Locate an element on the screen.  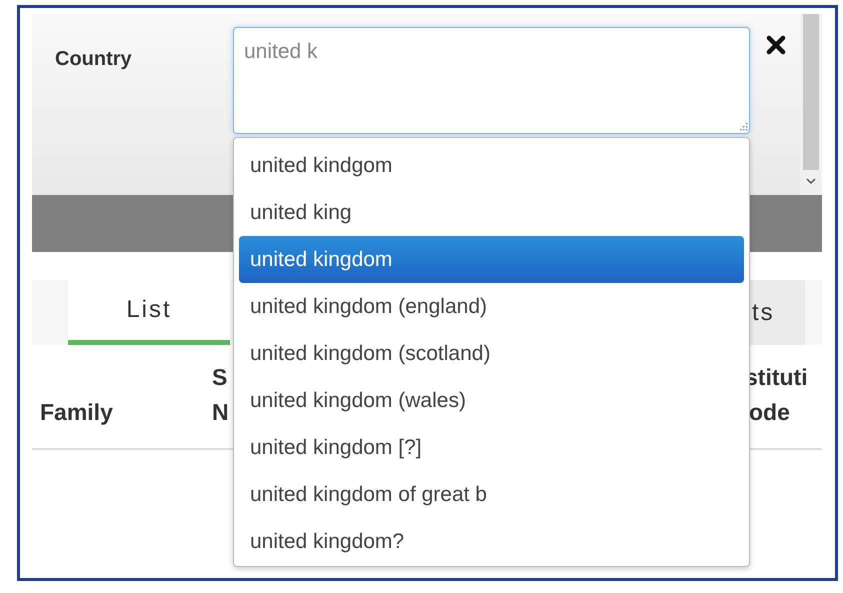
suggestion-item: united kingdom (england) is located at coordinates (491, 306).